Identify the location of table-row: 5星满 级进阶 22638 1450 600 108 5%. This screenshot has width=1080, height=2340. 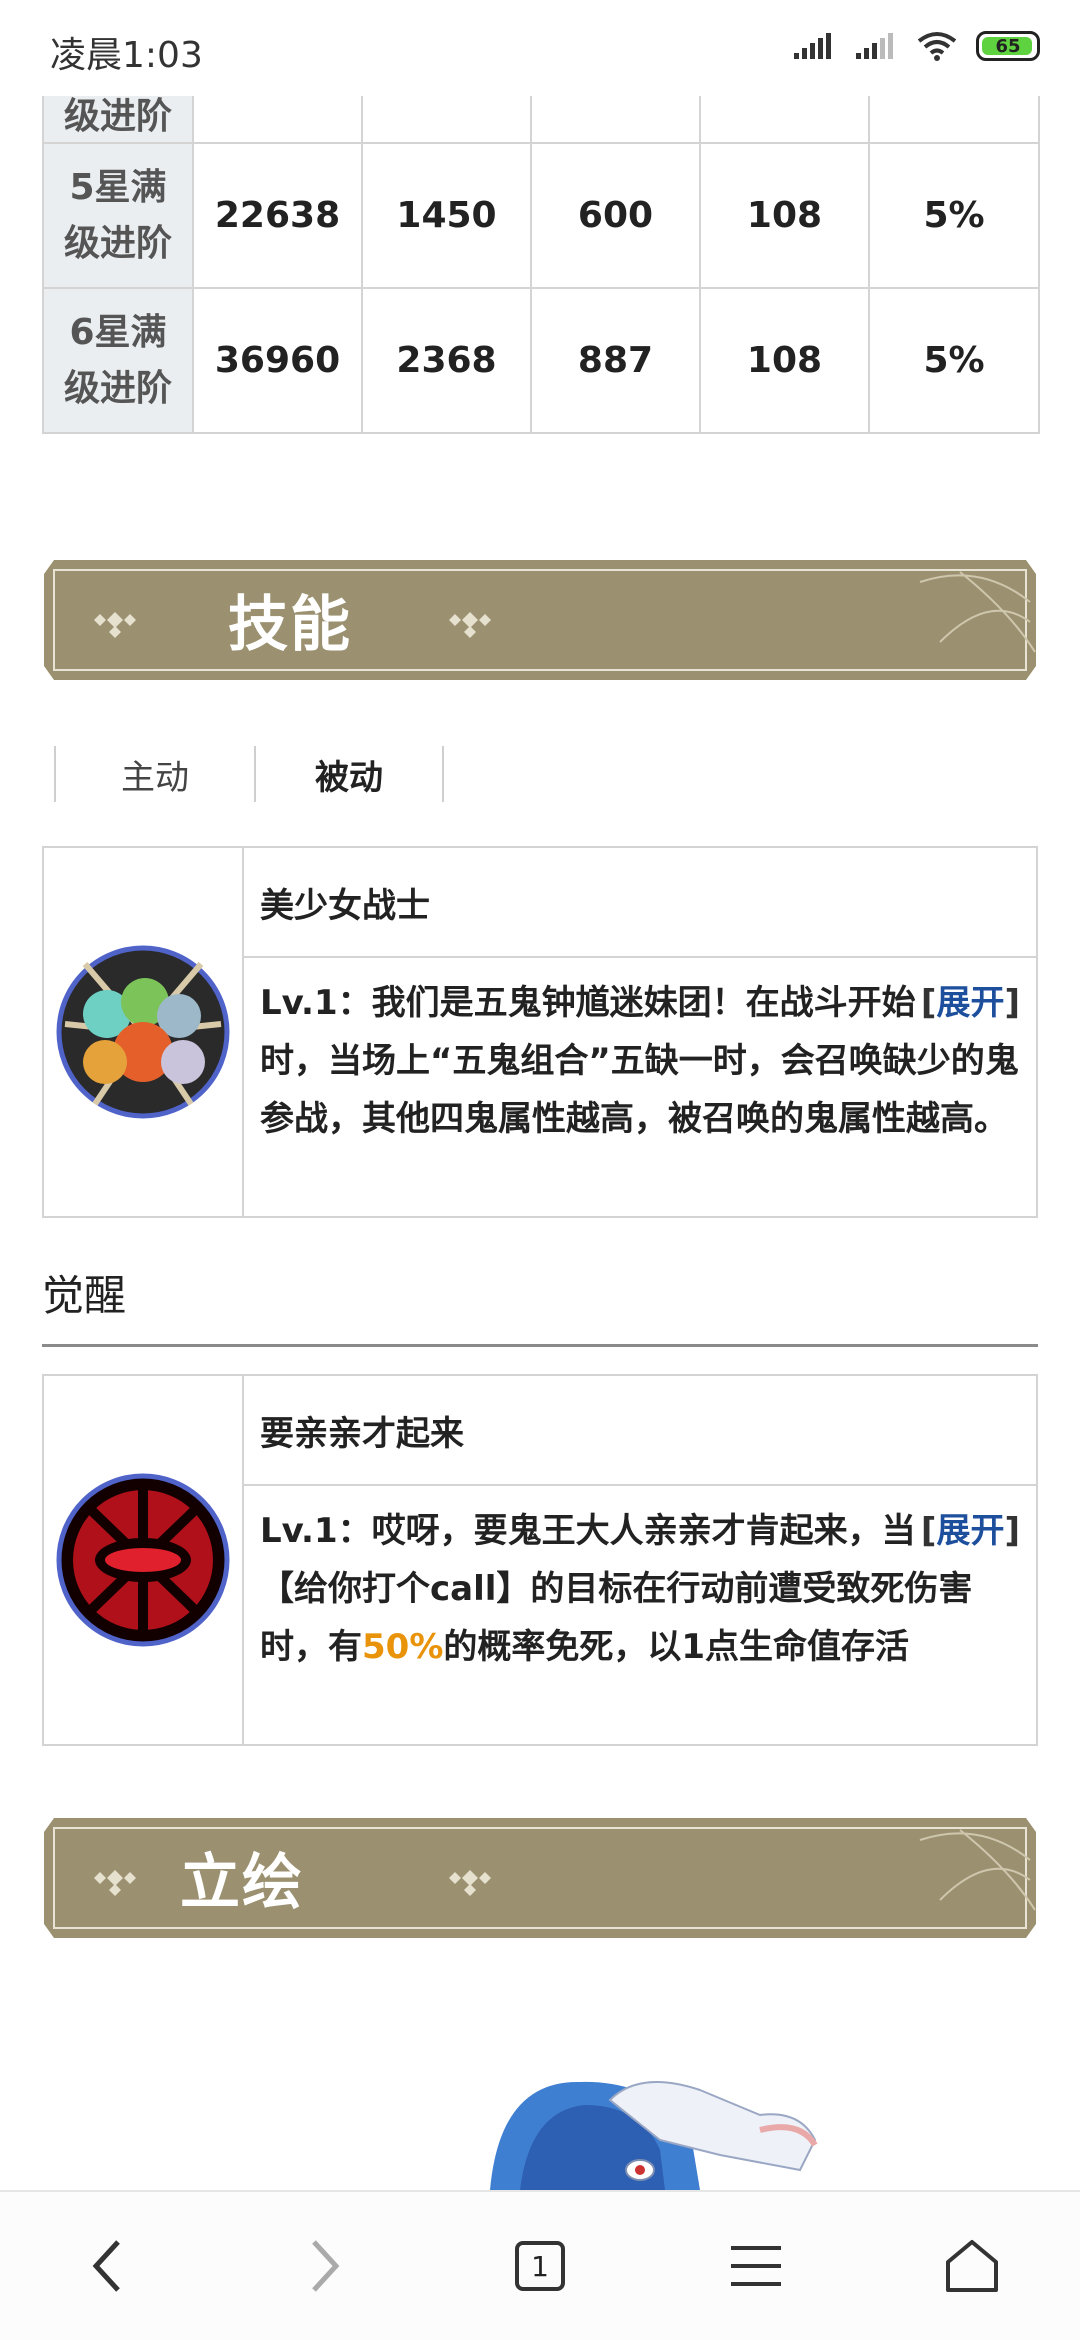
(541, 215).